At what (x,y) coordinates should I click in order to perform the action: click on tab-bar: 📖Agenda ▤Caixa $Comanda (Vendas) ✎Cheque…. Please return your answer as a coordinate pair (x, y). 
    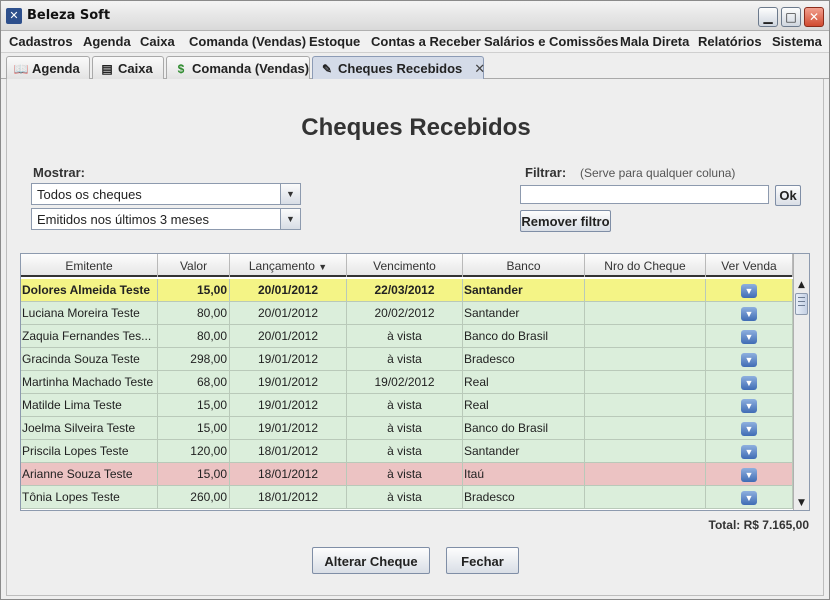
    Looking at the image, I should click on (415, 66).